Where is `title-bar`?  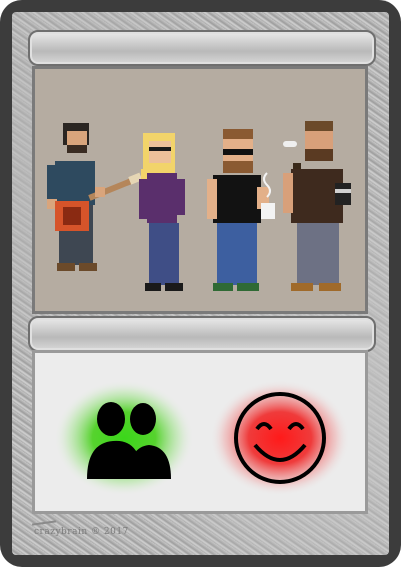 title-bar is located at coordinates (202, 48).